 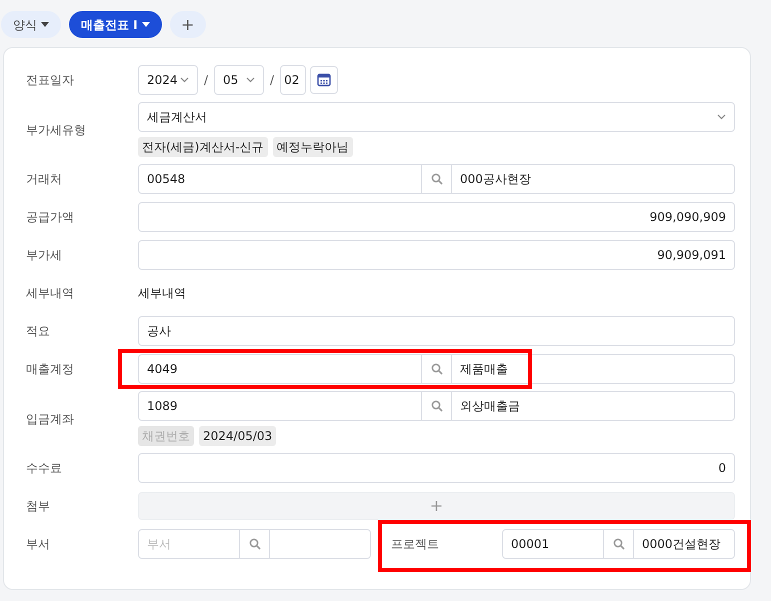 What do you see at coordinates (166, 436) in the screenshot?
I see `tag: 채권번호` at bounding box center [166, 436].